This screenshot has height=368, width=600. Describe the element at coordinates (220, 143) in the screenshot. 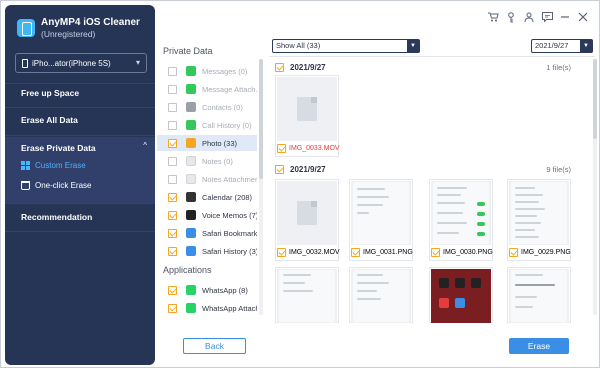

I see `category-label: Photo (33)` at that location.